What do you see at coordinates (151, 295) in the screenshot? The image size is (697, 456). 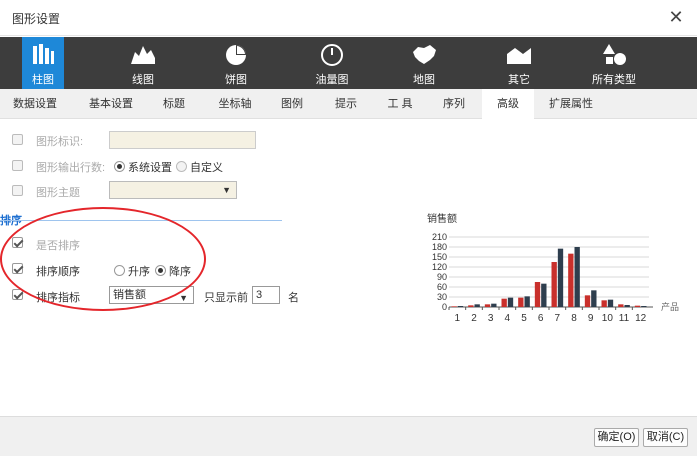 I see `sort-metric-select: 销售额 ▼` at bounding box center [151, 295].